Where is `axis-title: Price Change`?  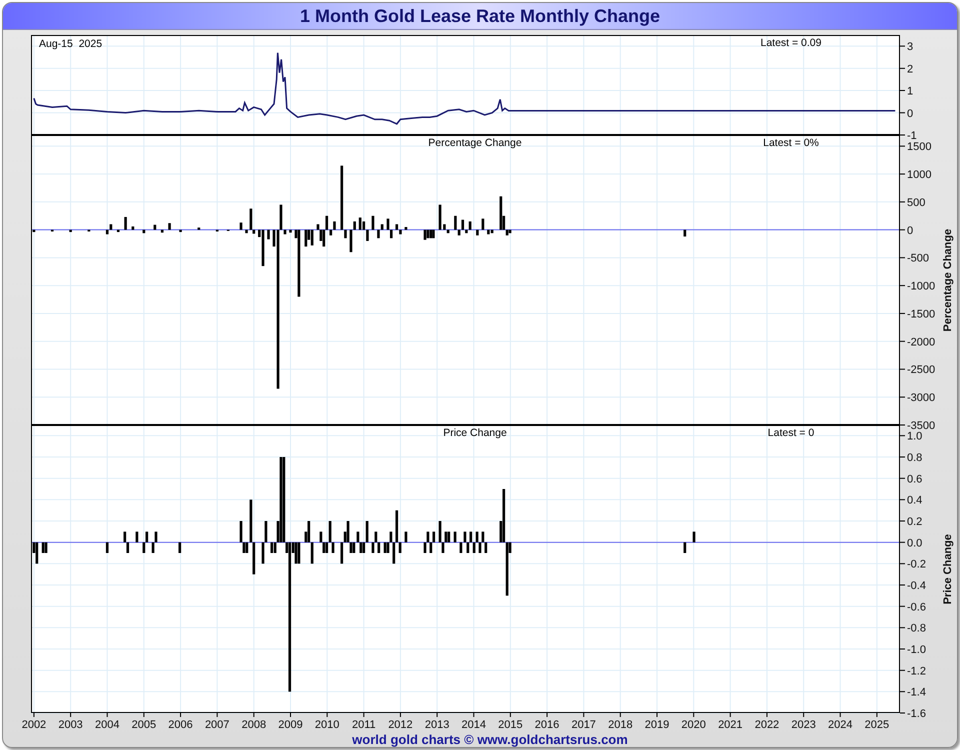
axis-title: Price Change is located at coordinates (947, 569).